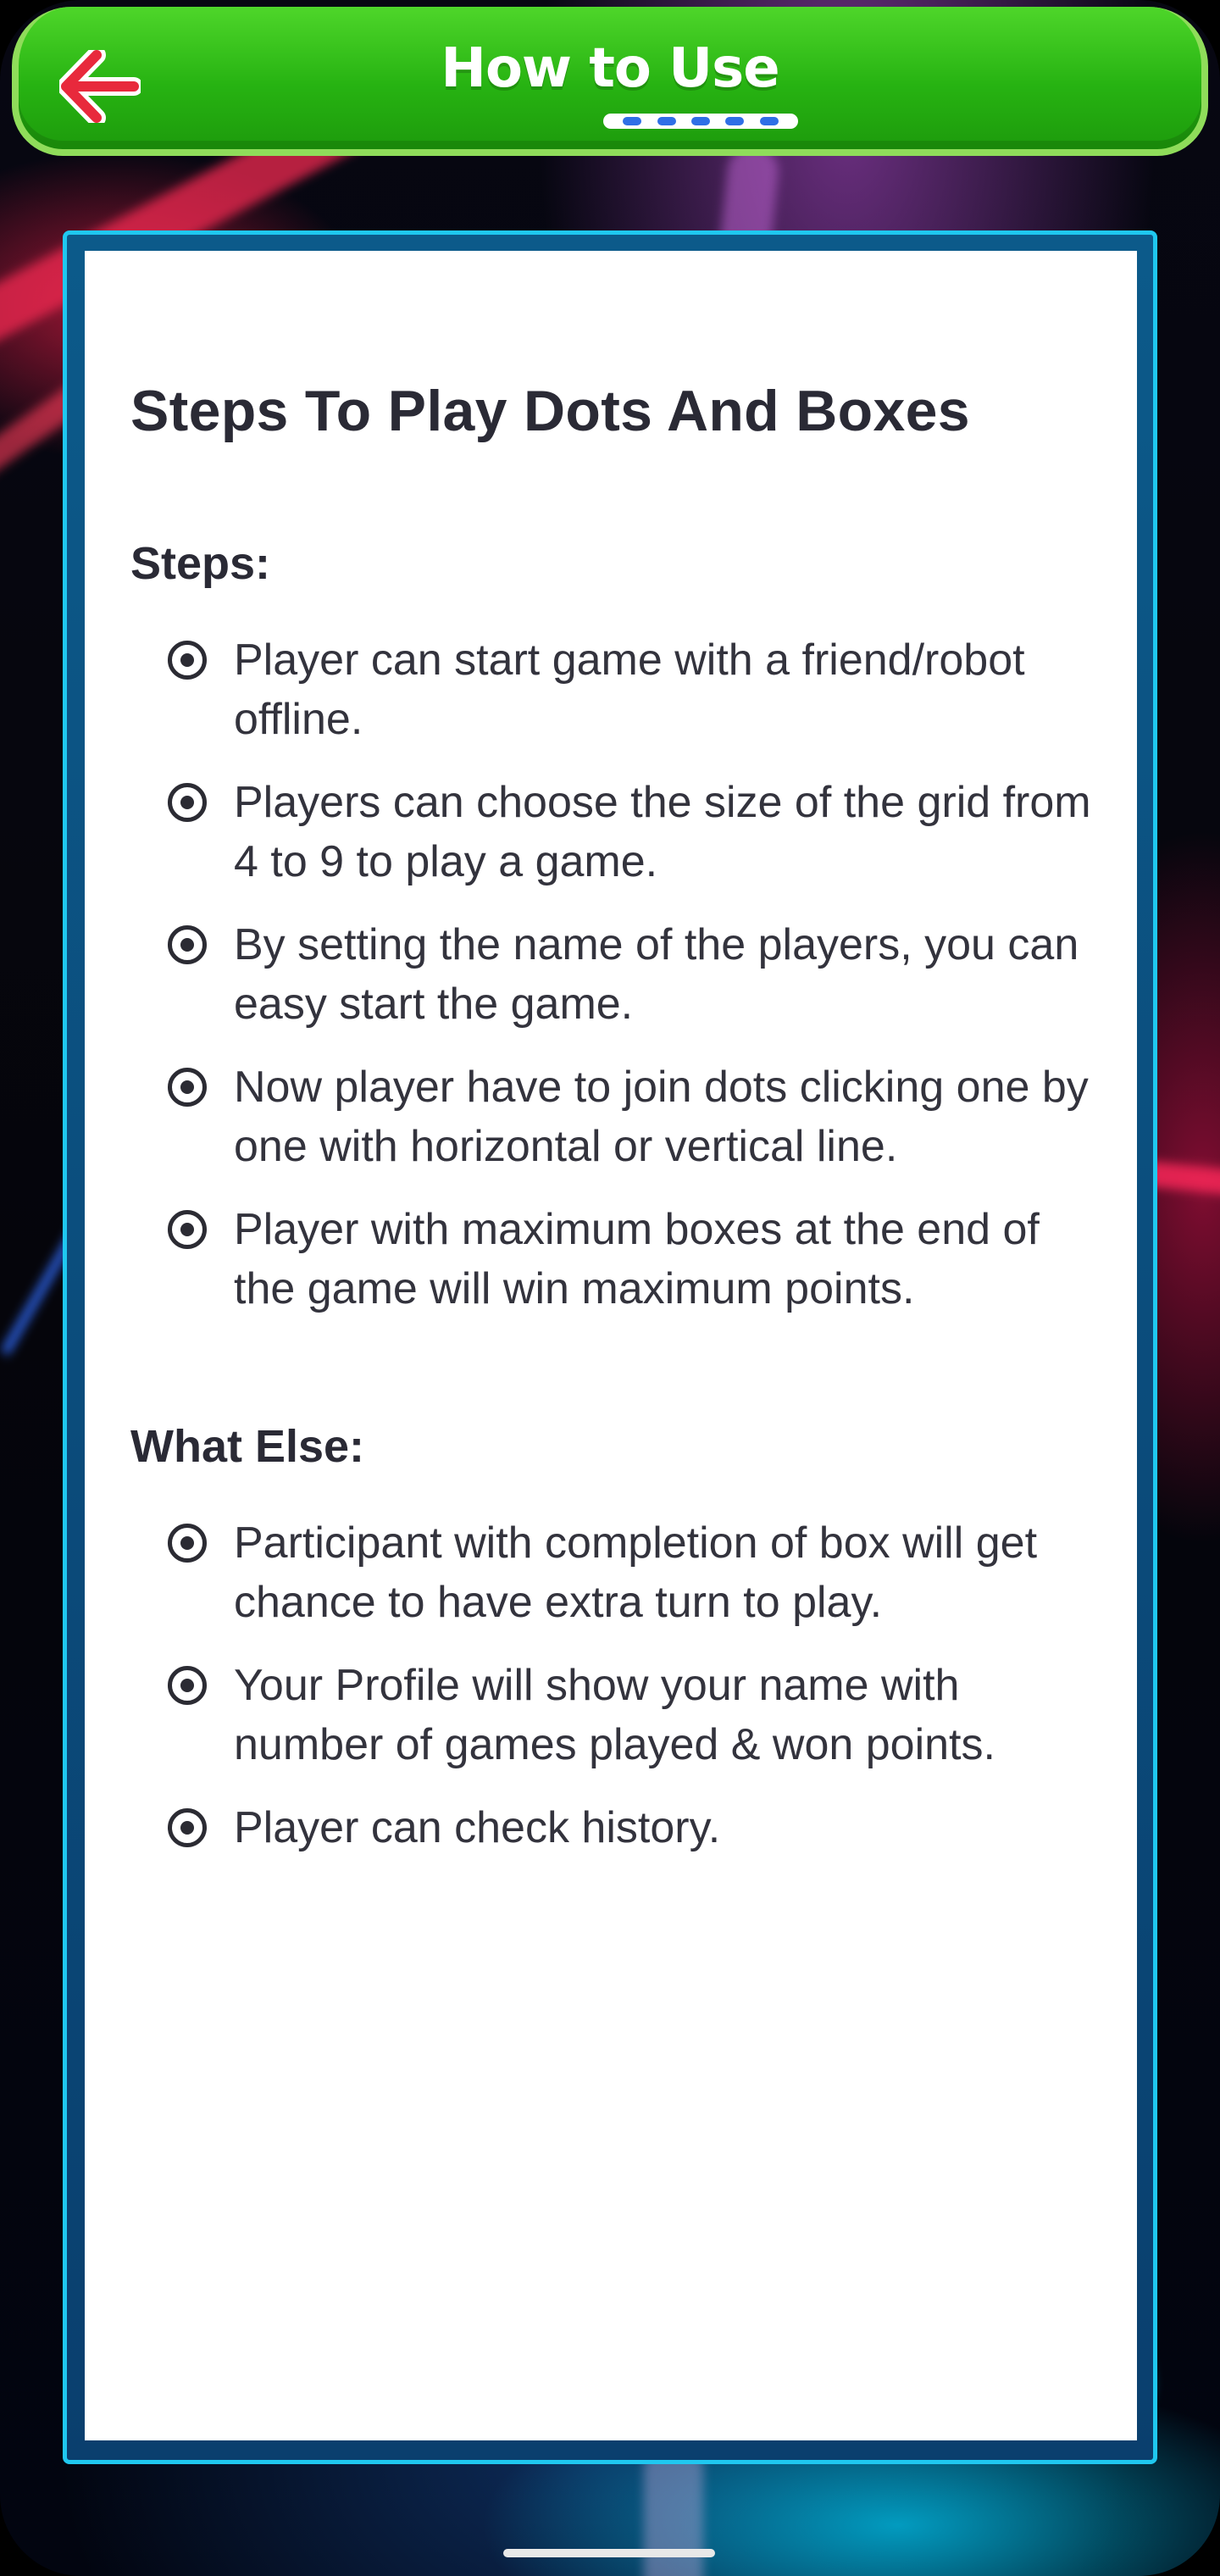 The width and height of the screenshot is (1220, 2576). Describe the element at coordinates (629, 1827) in the screenshot. I see `list-item: Player can check history.` at that location.